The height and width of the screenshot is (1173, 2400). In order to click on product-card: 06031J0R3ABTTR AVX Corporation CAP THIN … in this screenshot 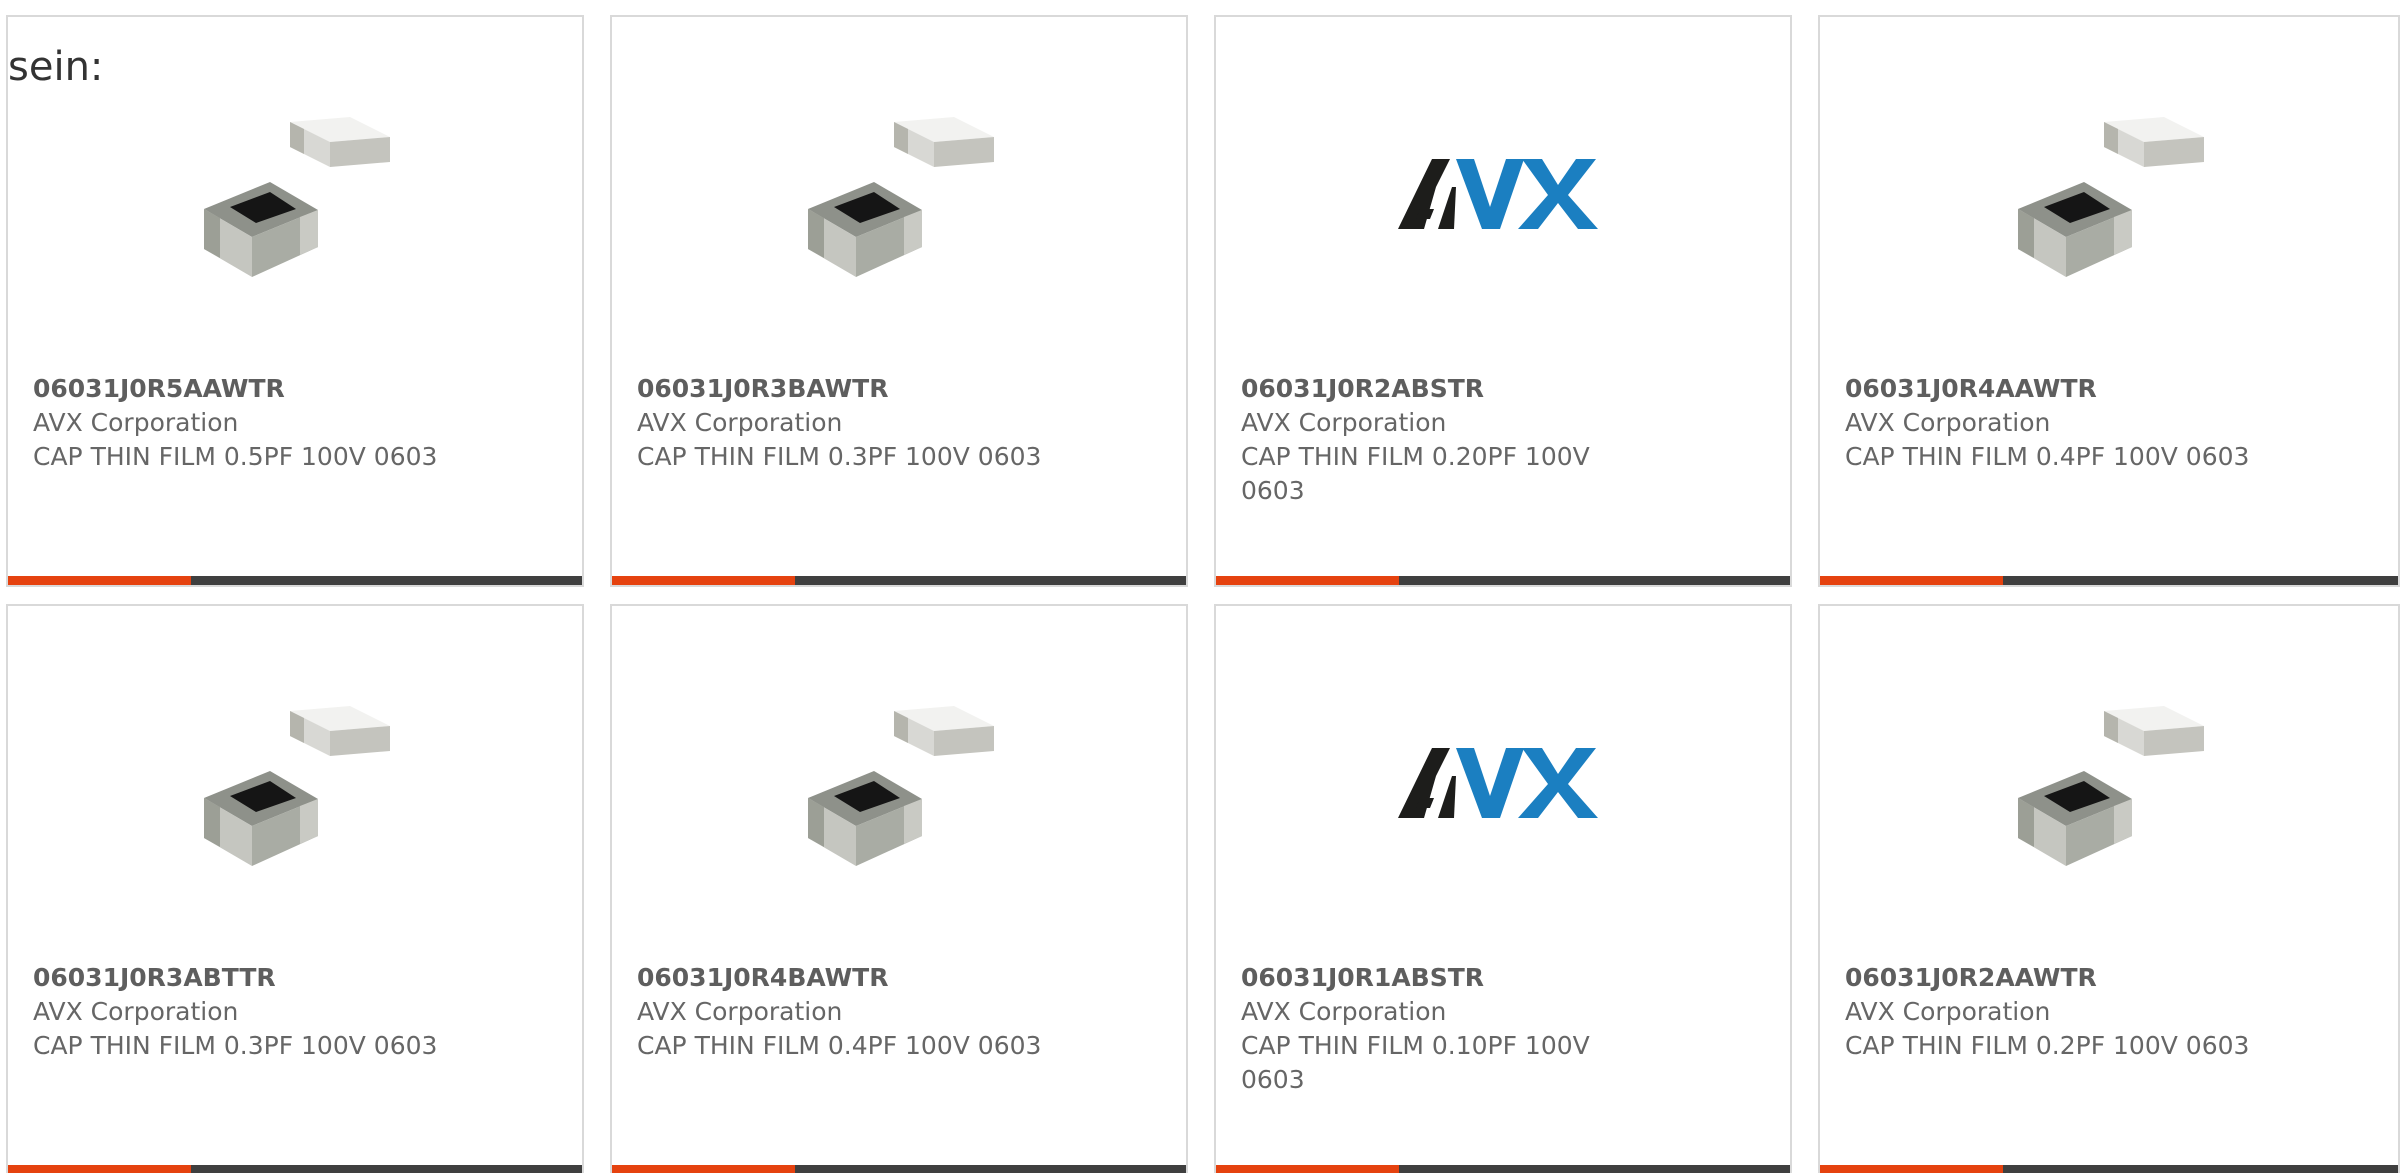, I will do `click(295, 888)`.